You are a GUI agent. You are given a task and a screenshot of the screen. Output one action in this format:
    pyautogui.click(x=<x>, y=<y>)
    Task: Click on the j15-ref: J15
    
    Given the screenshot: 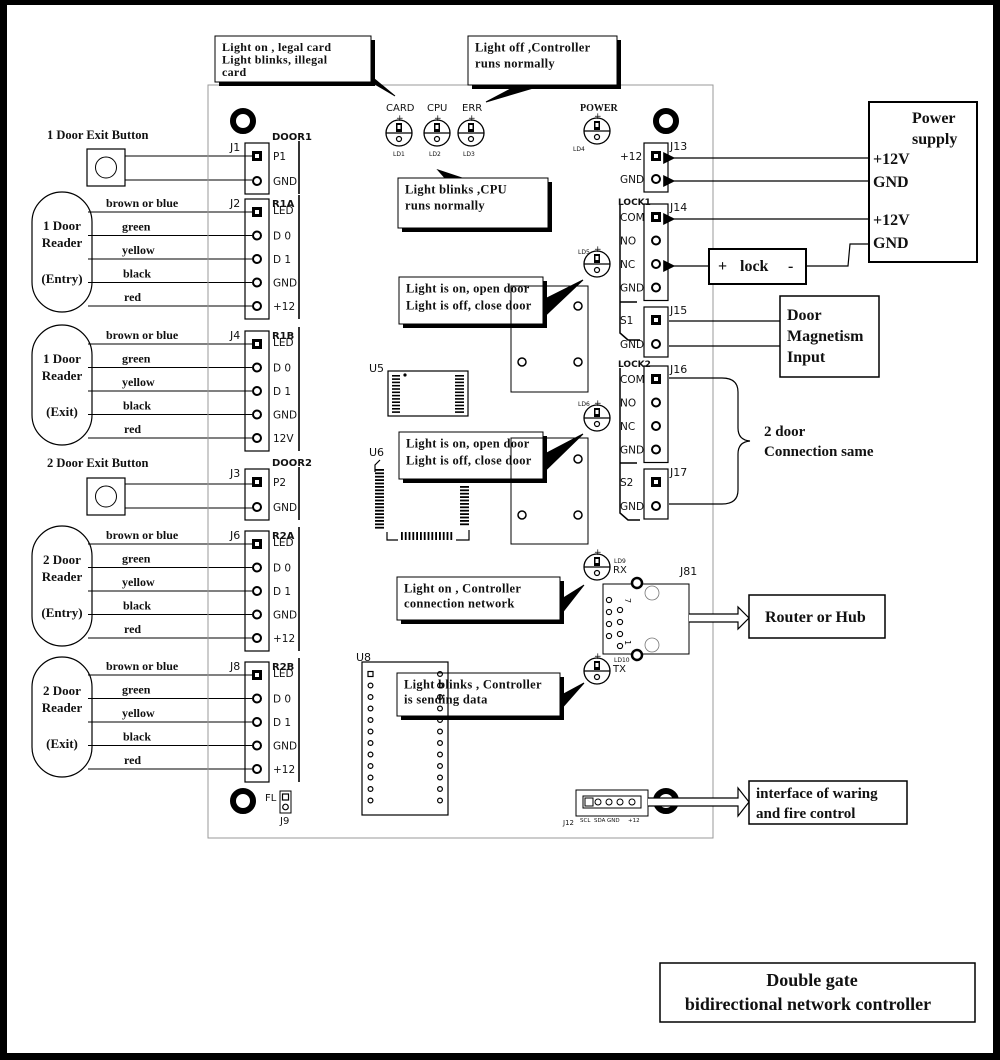 What is the action you would take?
    pyautogui.click(x=678, y=310)
    